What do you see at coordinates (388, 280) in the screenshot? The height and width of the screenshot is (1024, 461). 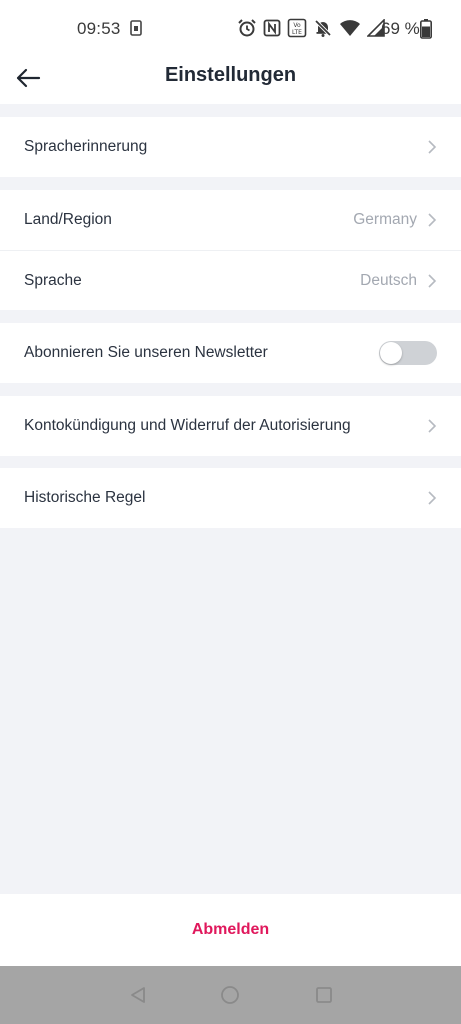 I see `language-value: Deutsch` at bounding box center [388, 280].